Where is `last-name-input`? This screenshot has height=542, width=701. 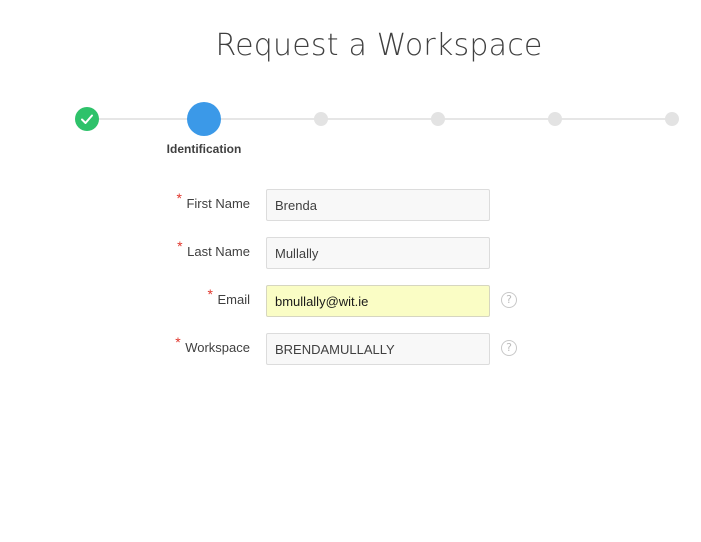
last-name-input is located at coordinates (378, 253).